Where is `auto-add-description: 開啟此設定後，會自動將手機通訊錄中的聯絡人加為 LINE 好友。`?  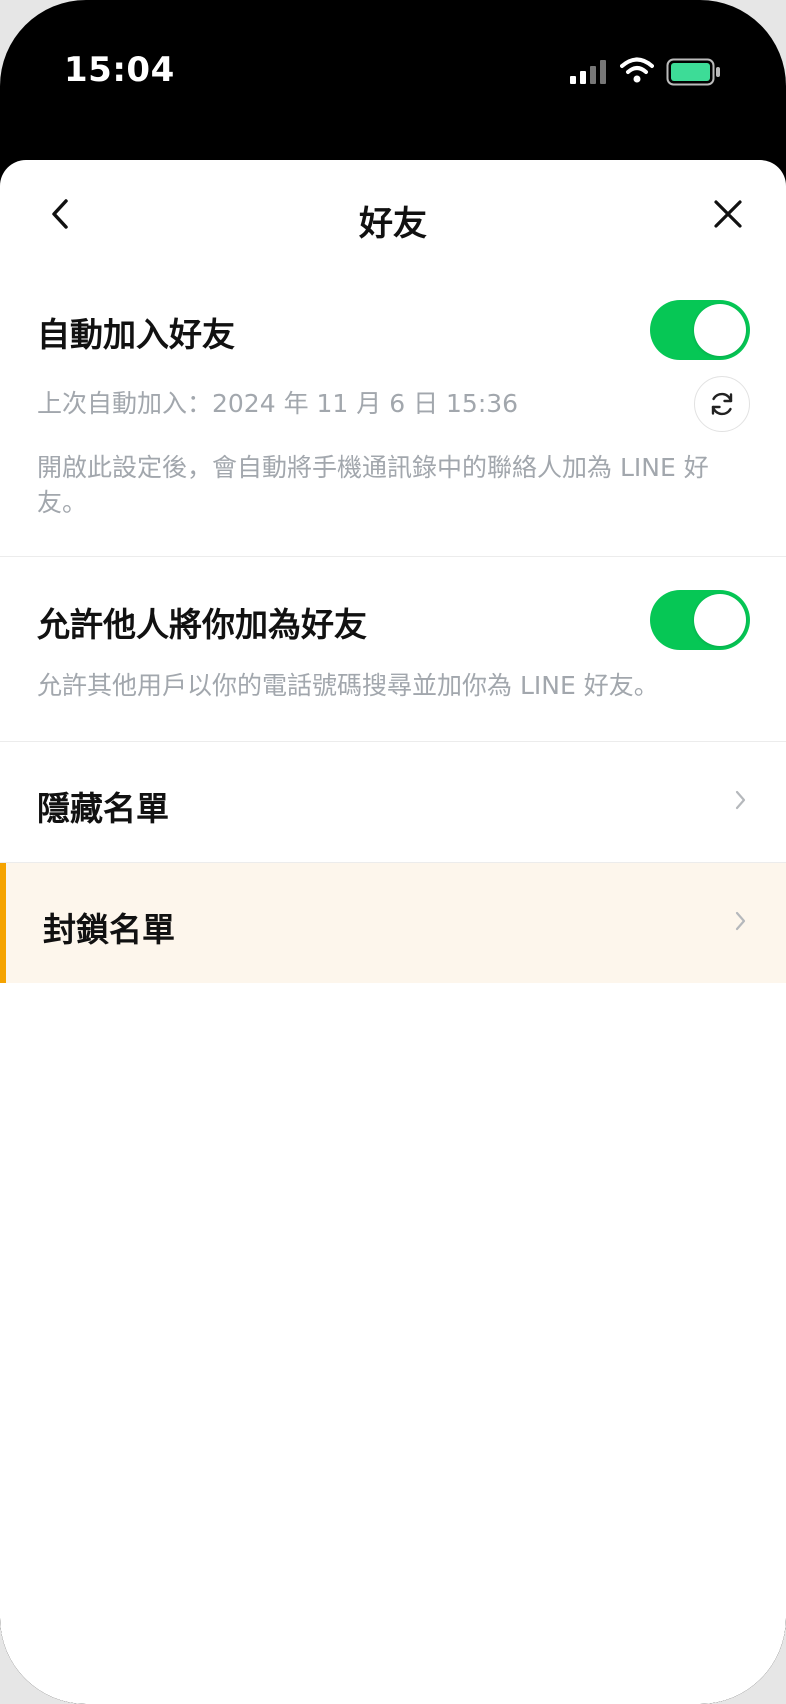 auto-add-description: 開啟此設定後，會自動將手機通訊錄中的聯絡人加為 LINE 好友。 is located at coordinates (373, 485).